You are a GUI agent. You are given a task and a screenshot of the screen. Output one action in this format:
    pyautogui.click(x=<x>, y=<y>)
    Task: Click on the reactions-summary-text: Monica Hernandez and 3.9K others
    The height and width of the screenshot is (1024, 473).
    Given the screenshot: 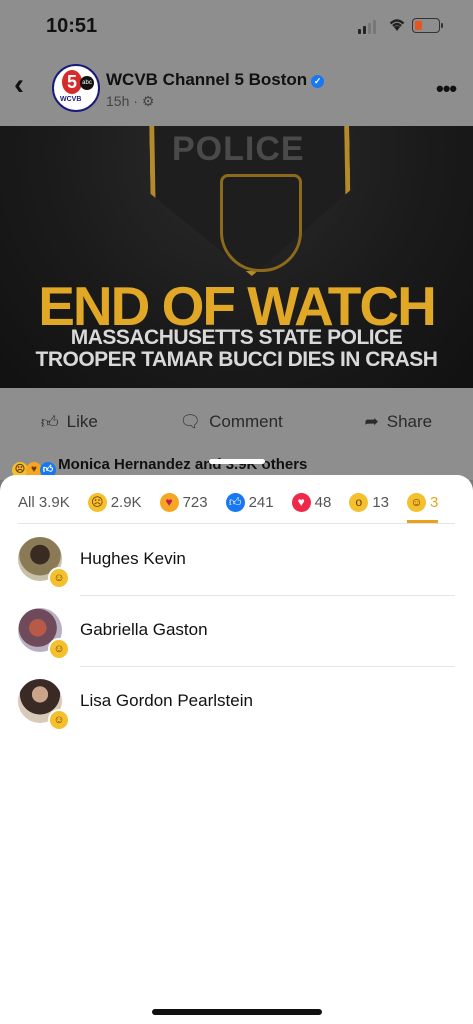 What is the action you would take?
    pyautogui.click(x=183, y=464)
    